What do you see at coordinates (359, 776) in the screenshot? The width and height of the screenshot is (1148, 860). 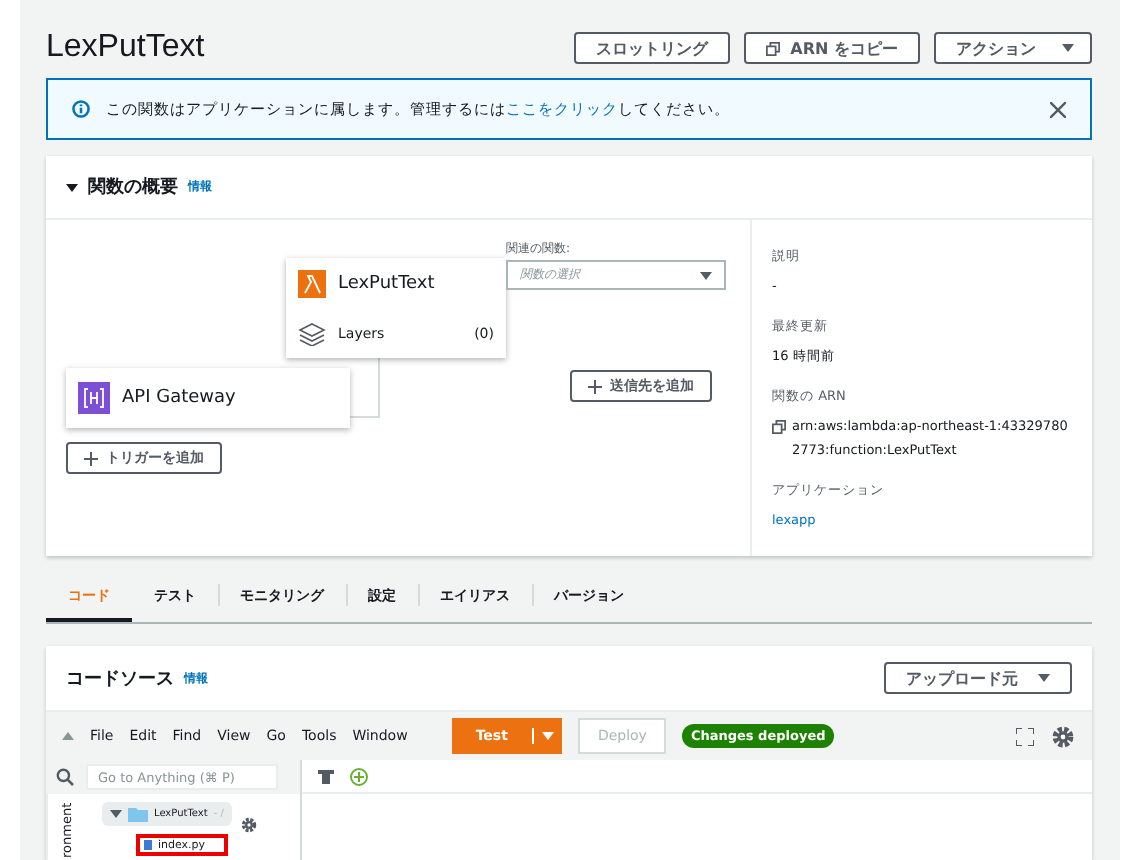 I see `add-icon` at bounding box center [359, 776].